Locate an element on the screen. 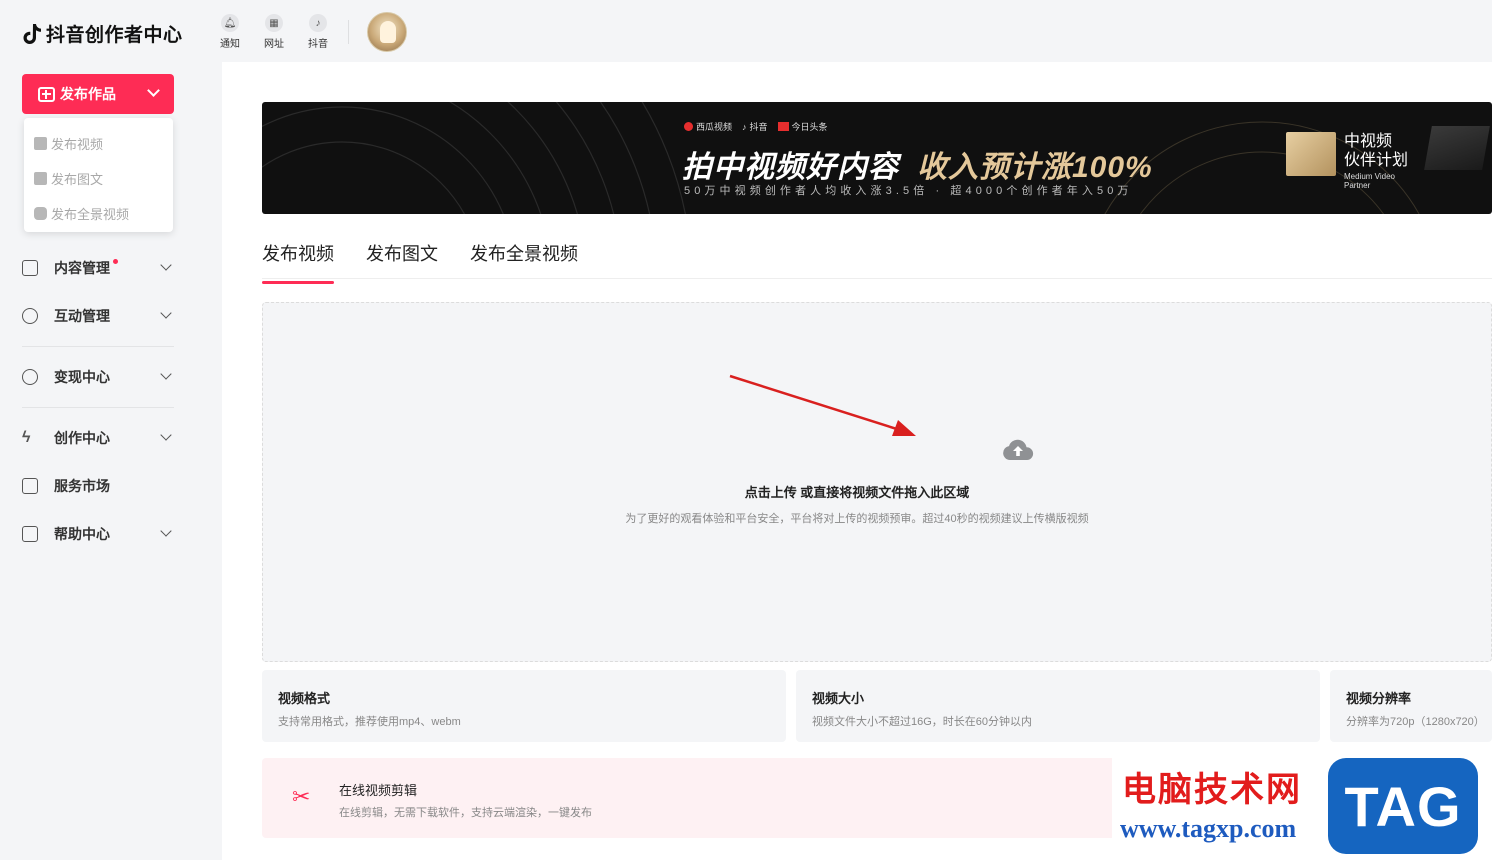 This screenshot has width=1492, height=860. sidebar-item-service-market: 服务市场 is located at coordinates (98, 486).